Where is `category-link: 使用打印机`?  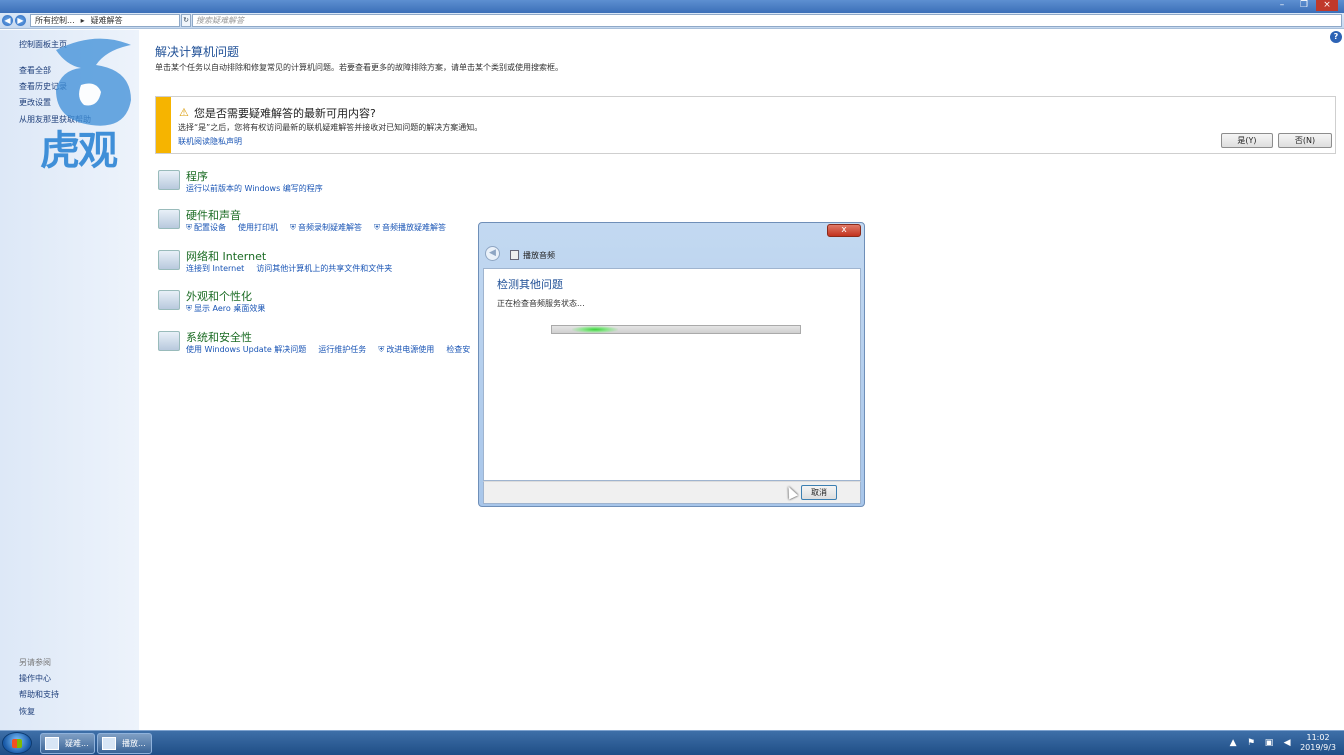
category-link: 使用打印机 is located at coordinates (258, 227).